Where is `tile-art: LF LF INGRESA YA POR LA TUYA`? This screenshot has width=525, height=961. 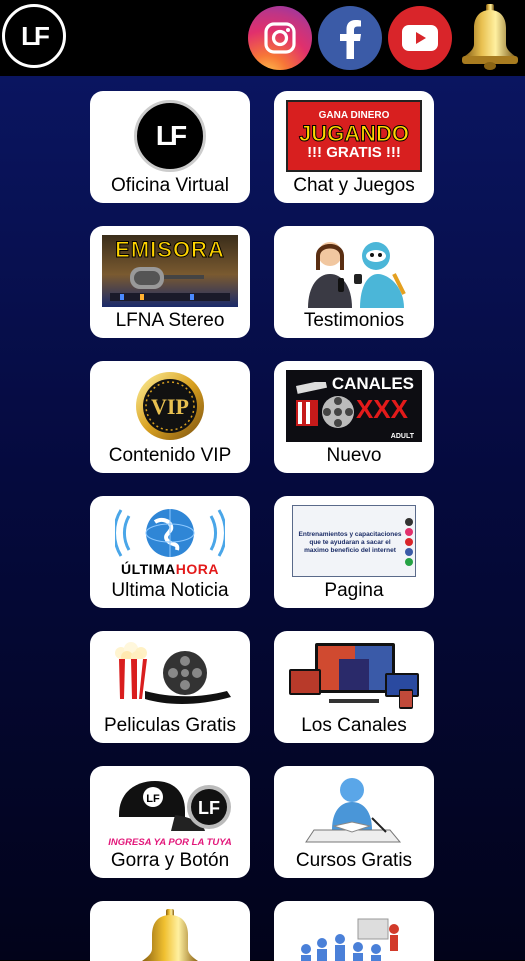
tile-art: LF LF INGRESA YA POR LA TUYA is located at coordinates (170, 811).